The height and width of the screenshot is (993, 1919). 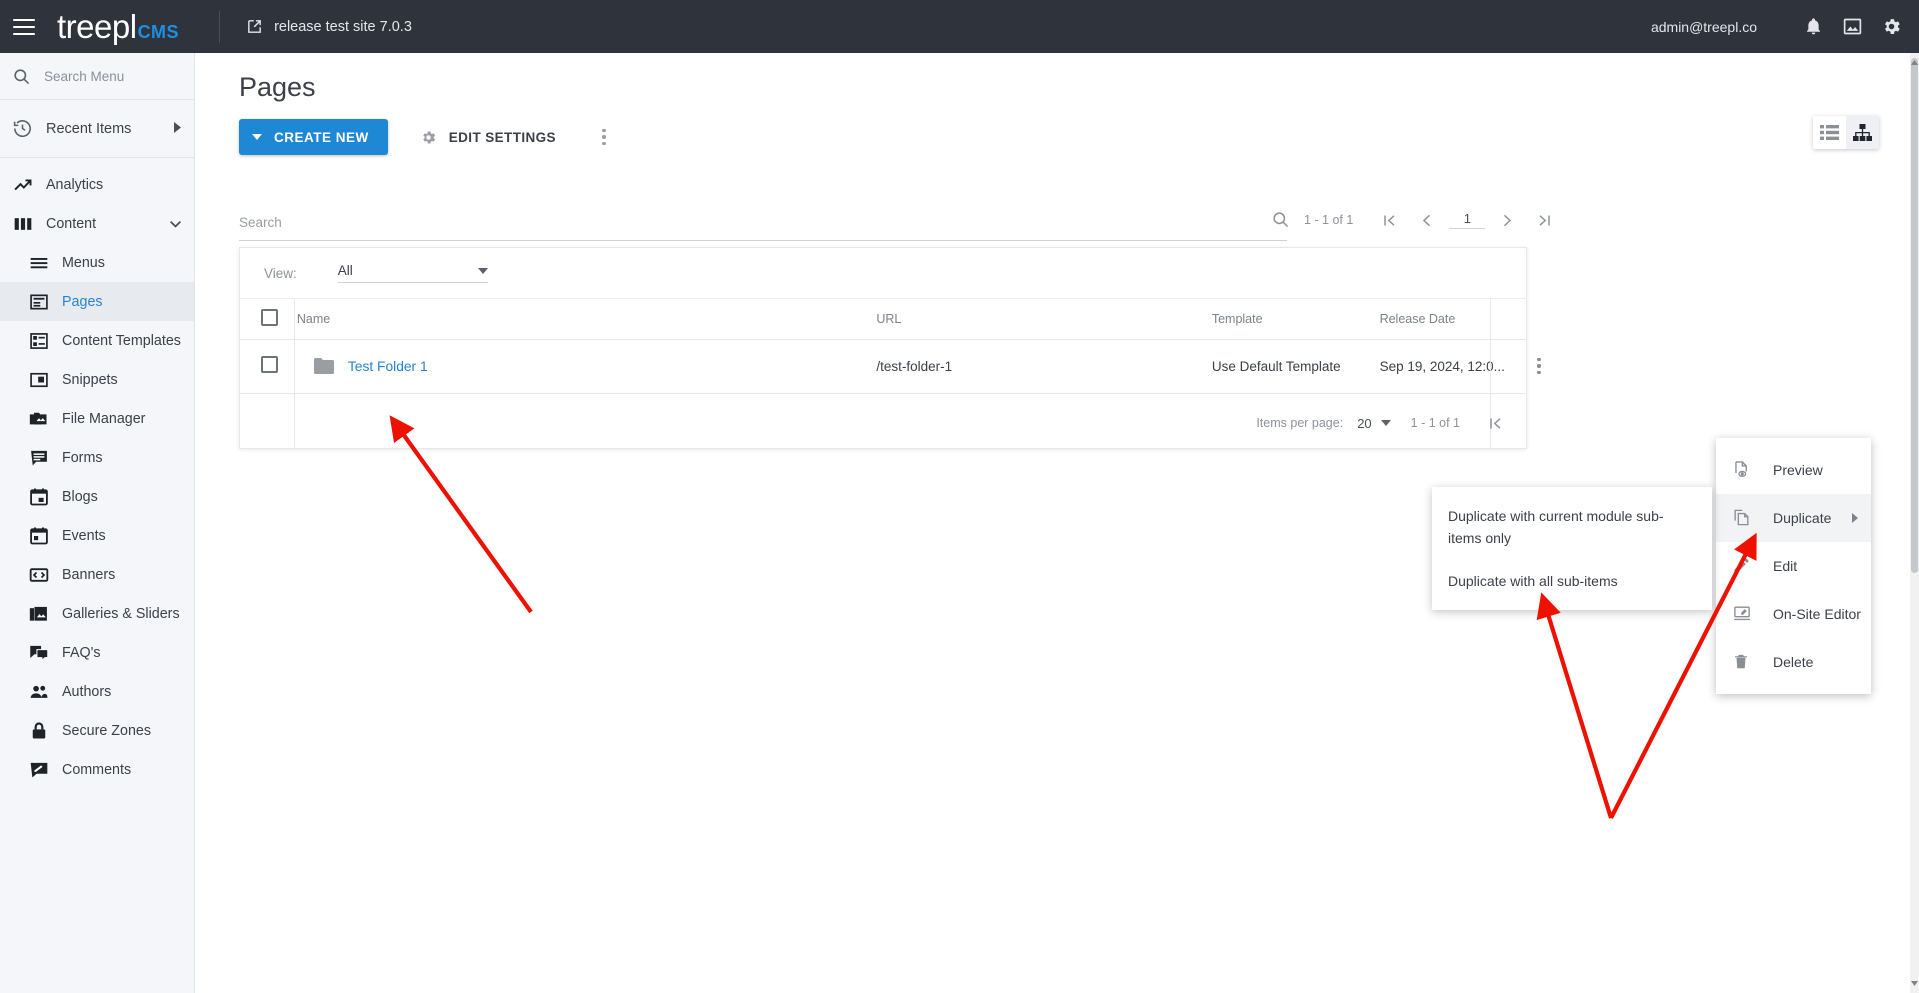 I want to click on sidebar-item-content-templates: Content Templates, so click(x=97, y=340).